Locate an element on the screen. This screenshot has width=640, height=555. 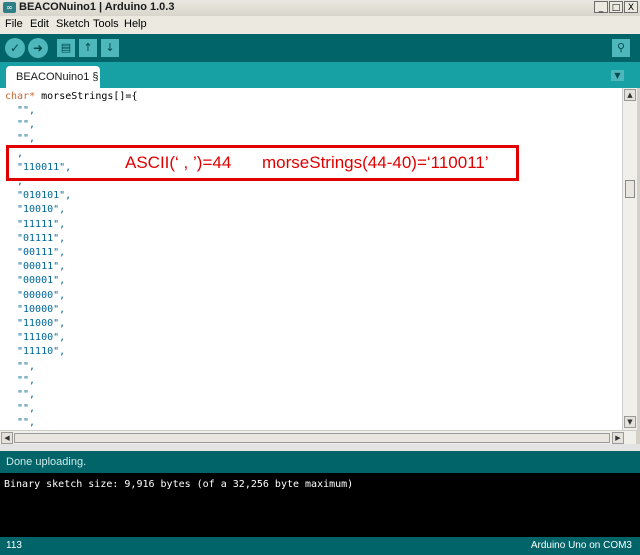
code-string: "010101", is located at coordinates (44, 196).